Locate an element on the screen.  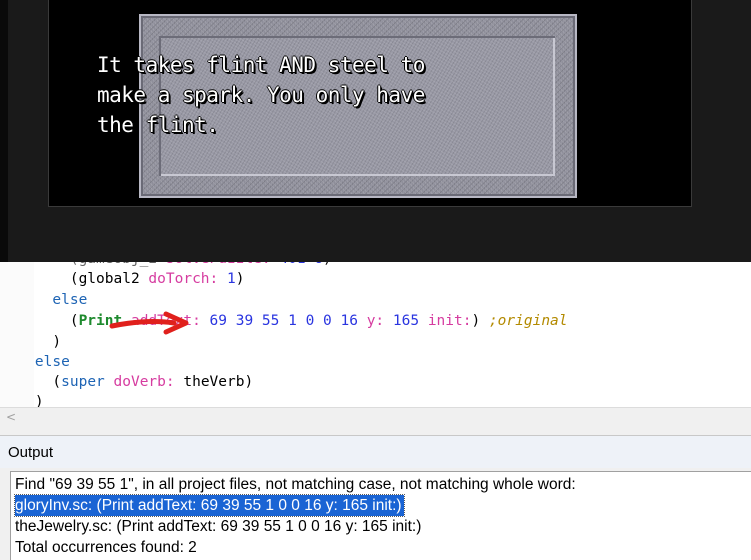
code-line-2: (global2 doTorch: 1) is located at coordinates (122, 279).